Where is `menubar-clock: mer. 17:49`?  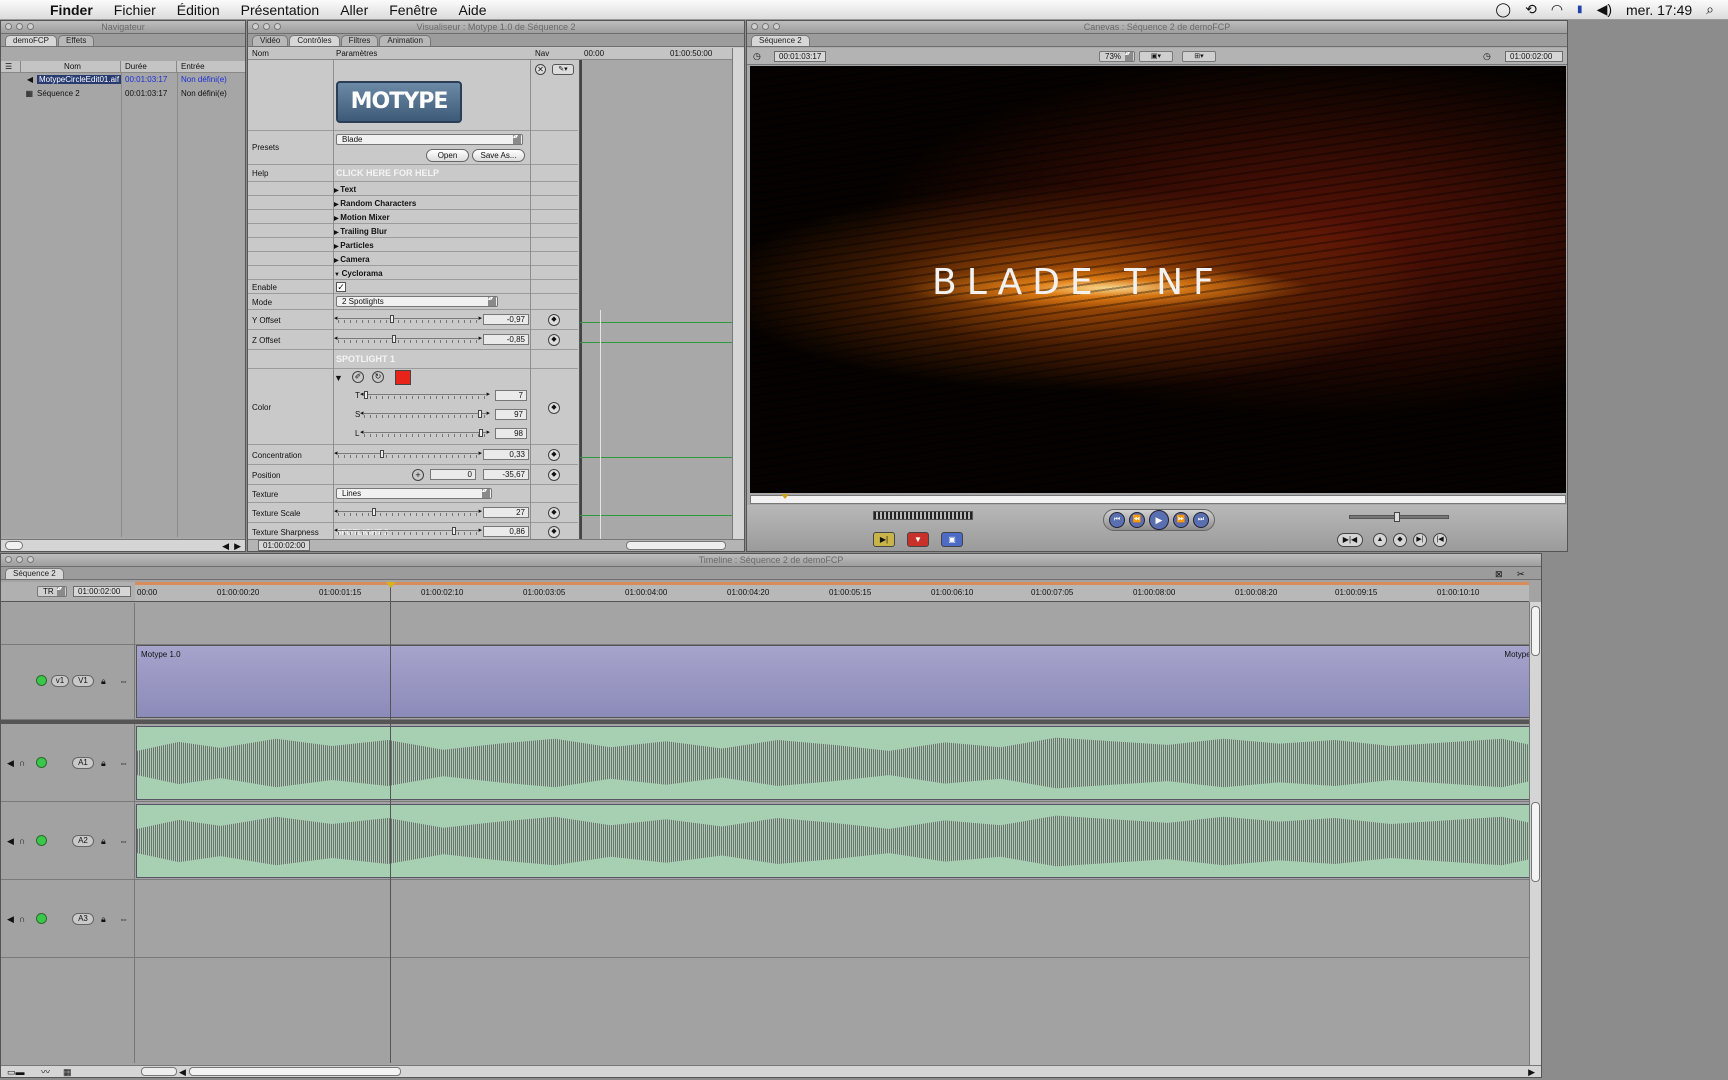
menubar-clock: mer. 17:49 is located at coordinates (1659, 10).